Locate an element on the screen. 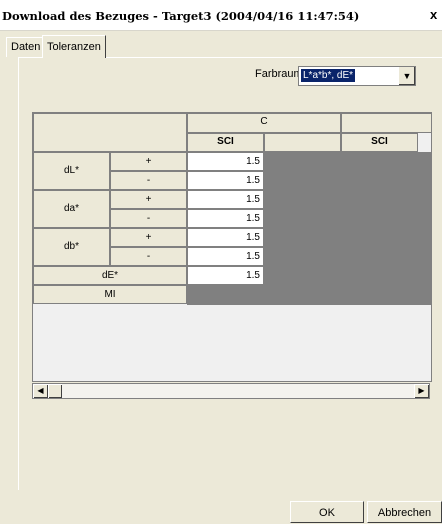 This screenshot has width=442, height=524. farbraum-label: Farbraum is located at coordinates (279, 74).